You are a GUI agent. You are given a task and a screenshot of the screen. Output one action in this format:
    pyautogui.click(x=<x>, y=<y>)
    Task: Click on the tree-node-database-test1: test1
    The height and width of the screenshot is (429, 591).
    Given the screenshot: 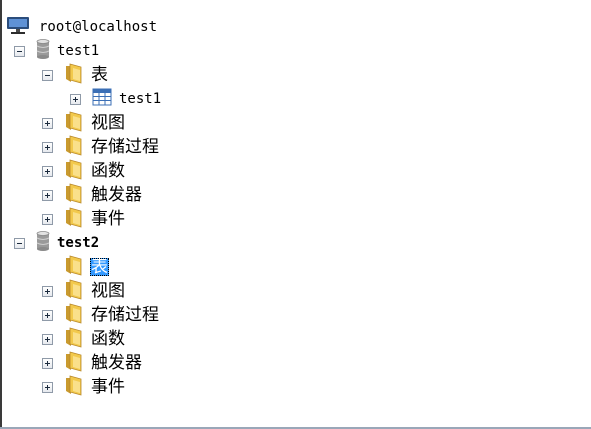 What is the action you would take?
    pyautogui.click(x=57, y=51)
    